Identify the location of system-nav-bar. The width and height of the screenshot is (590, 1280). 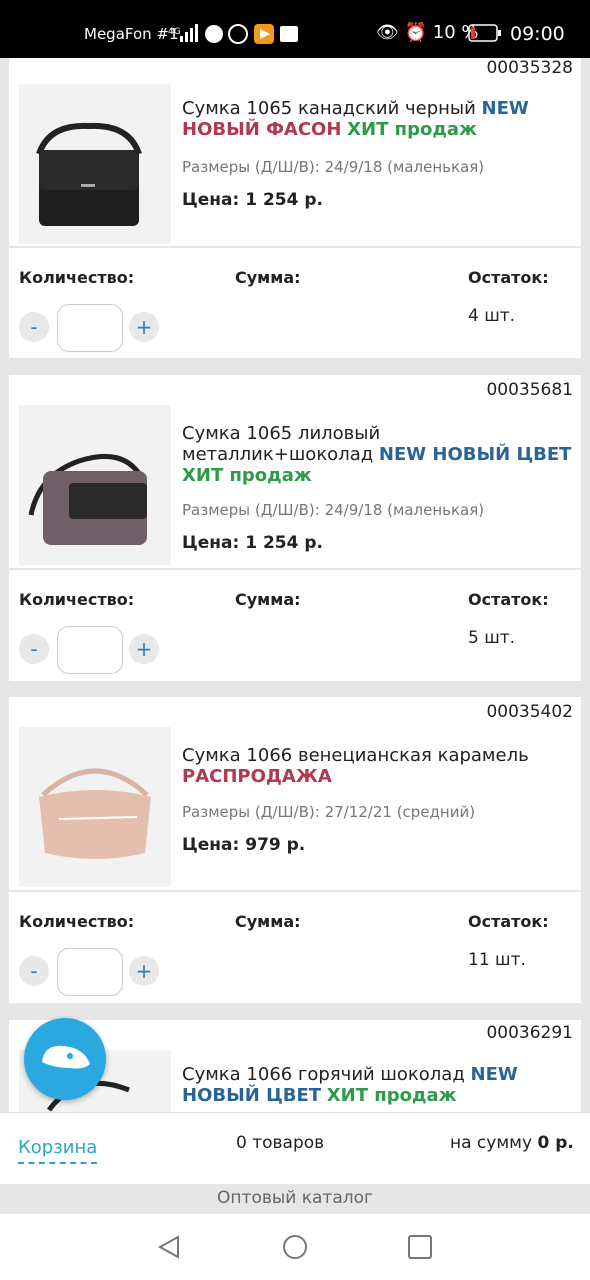
(295, 1247).